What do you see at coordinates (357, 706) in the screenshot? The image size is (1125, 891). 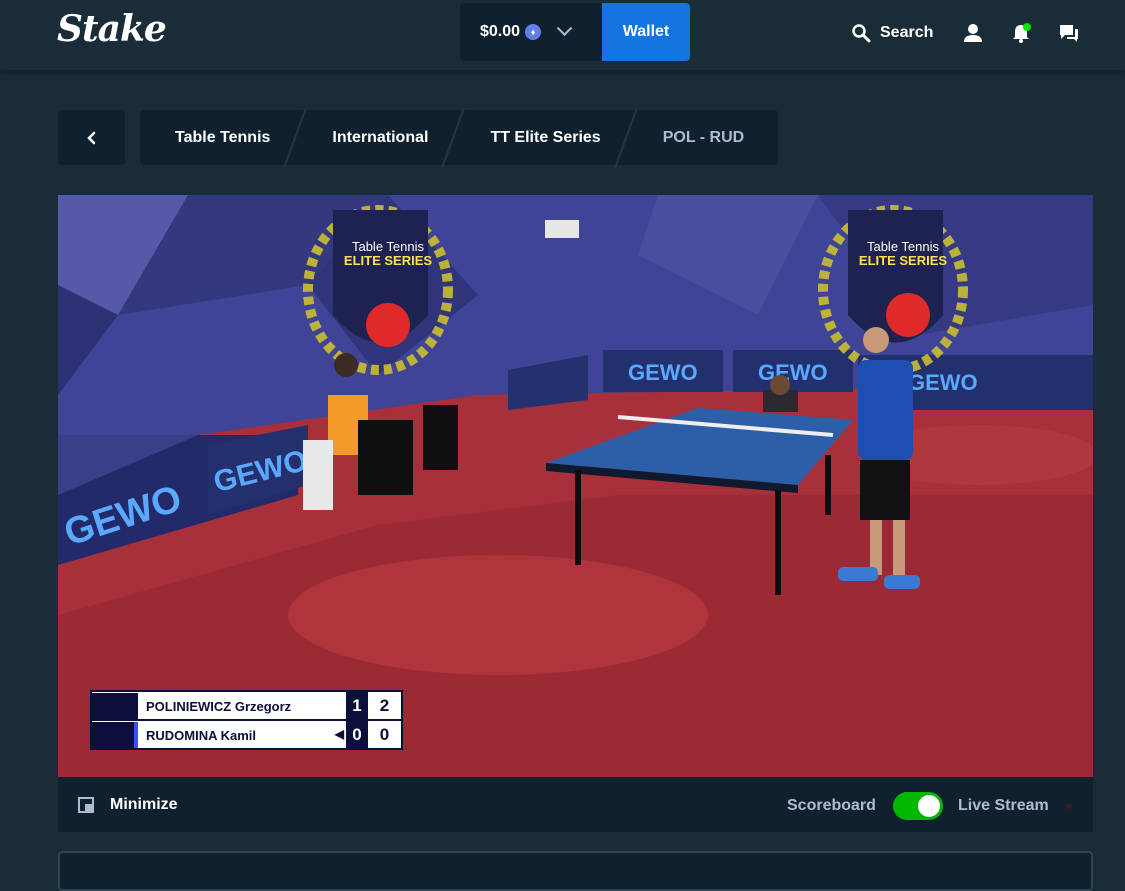 I see `player-sets: 1` at bounding box center [357, 706].